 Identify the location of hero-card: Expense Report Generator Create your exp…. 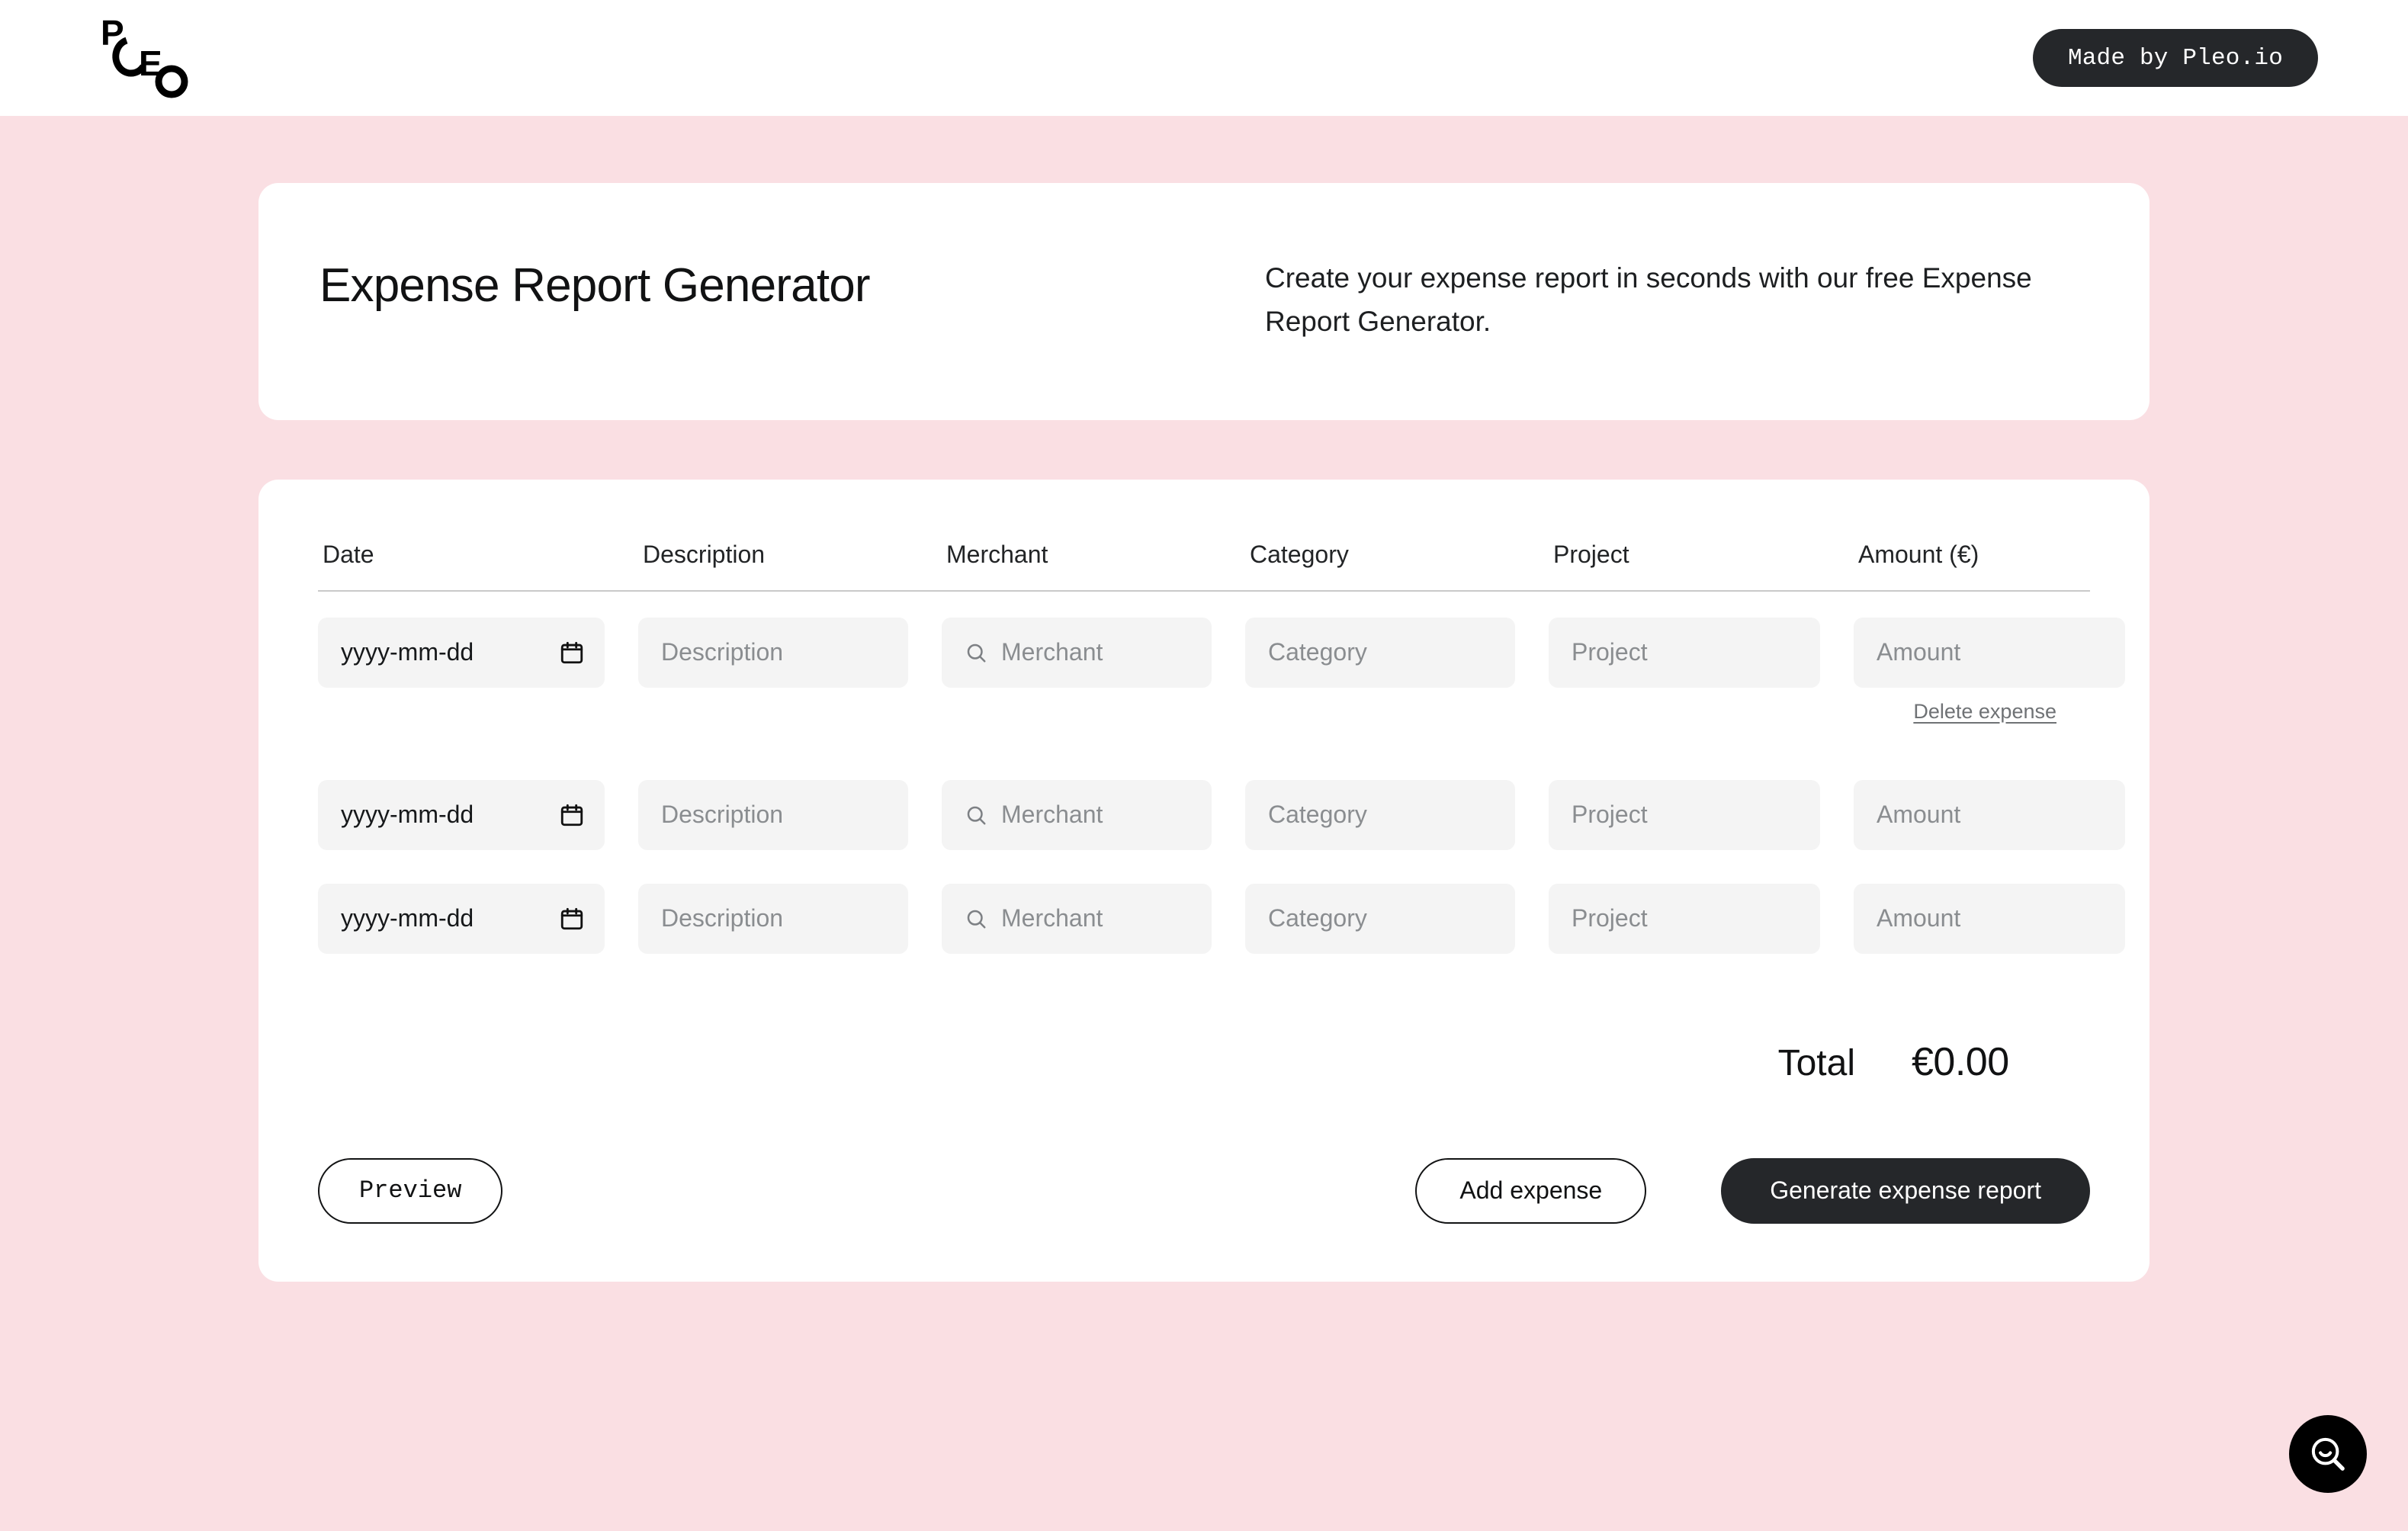
(1204, 301).